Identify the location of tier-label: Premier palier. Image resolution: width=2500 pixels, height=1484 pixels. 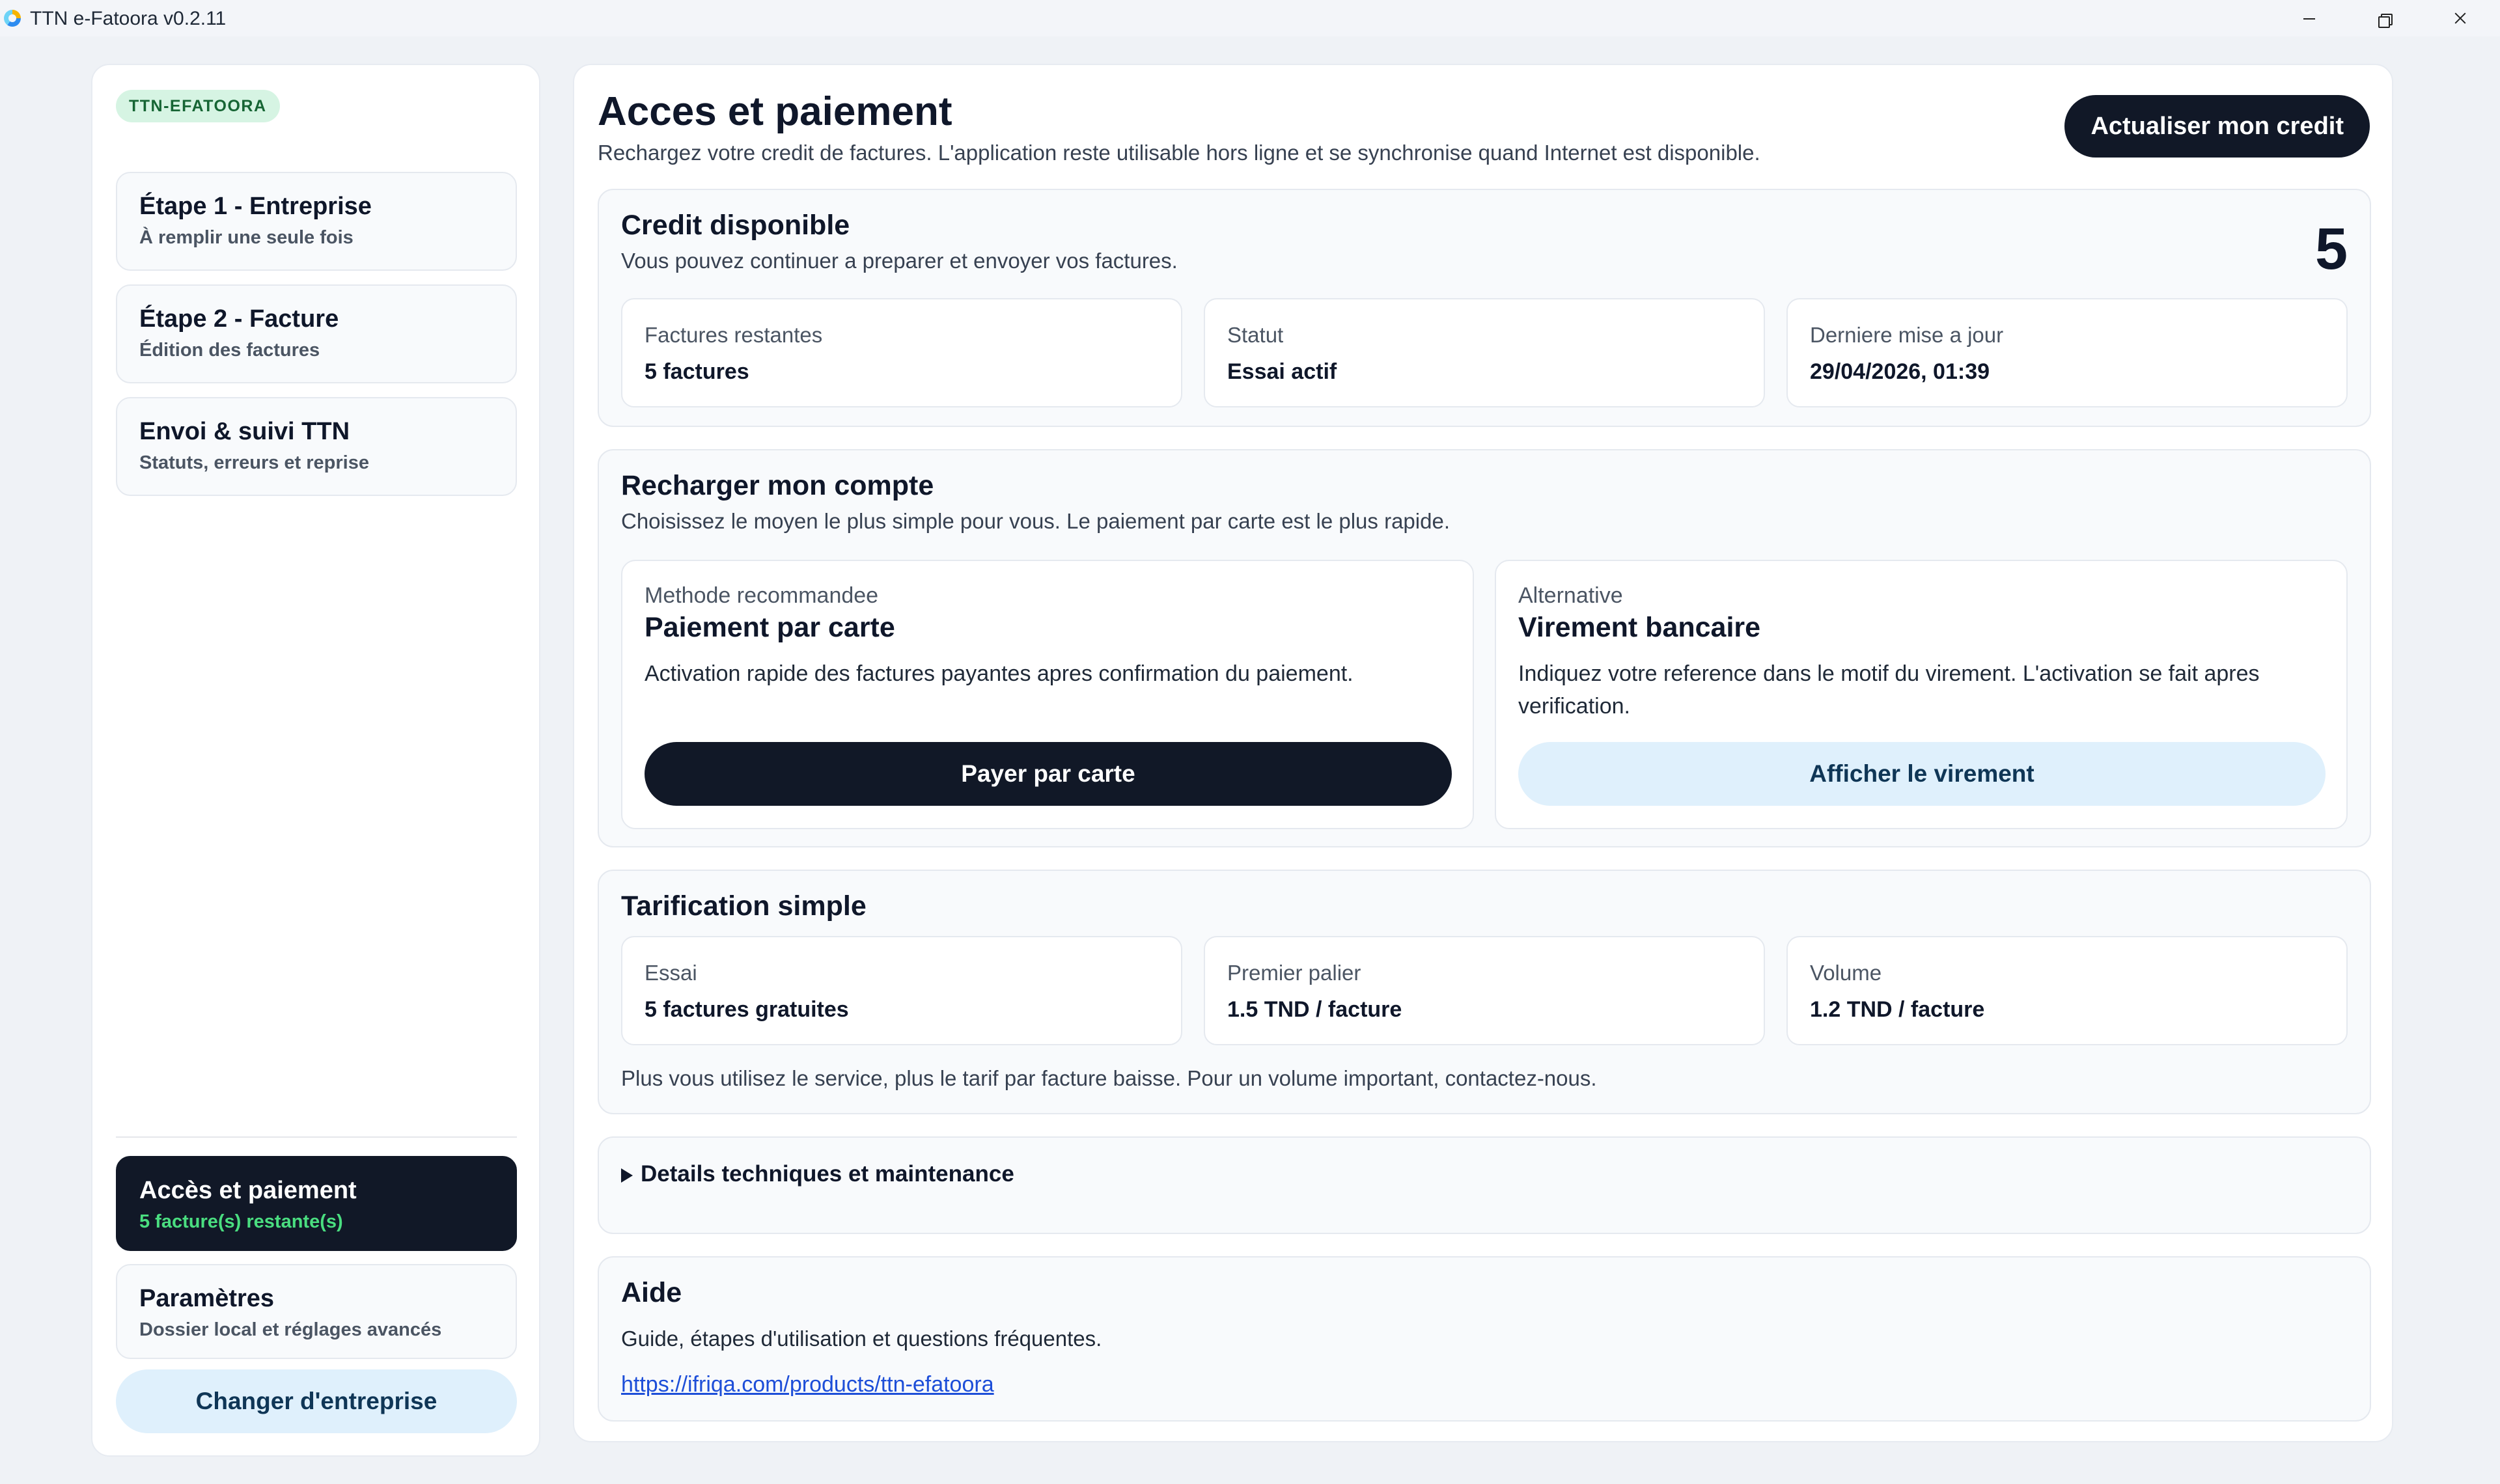
(1294, 973).